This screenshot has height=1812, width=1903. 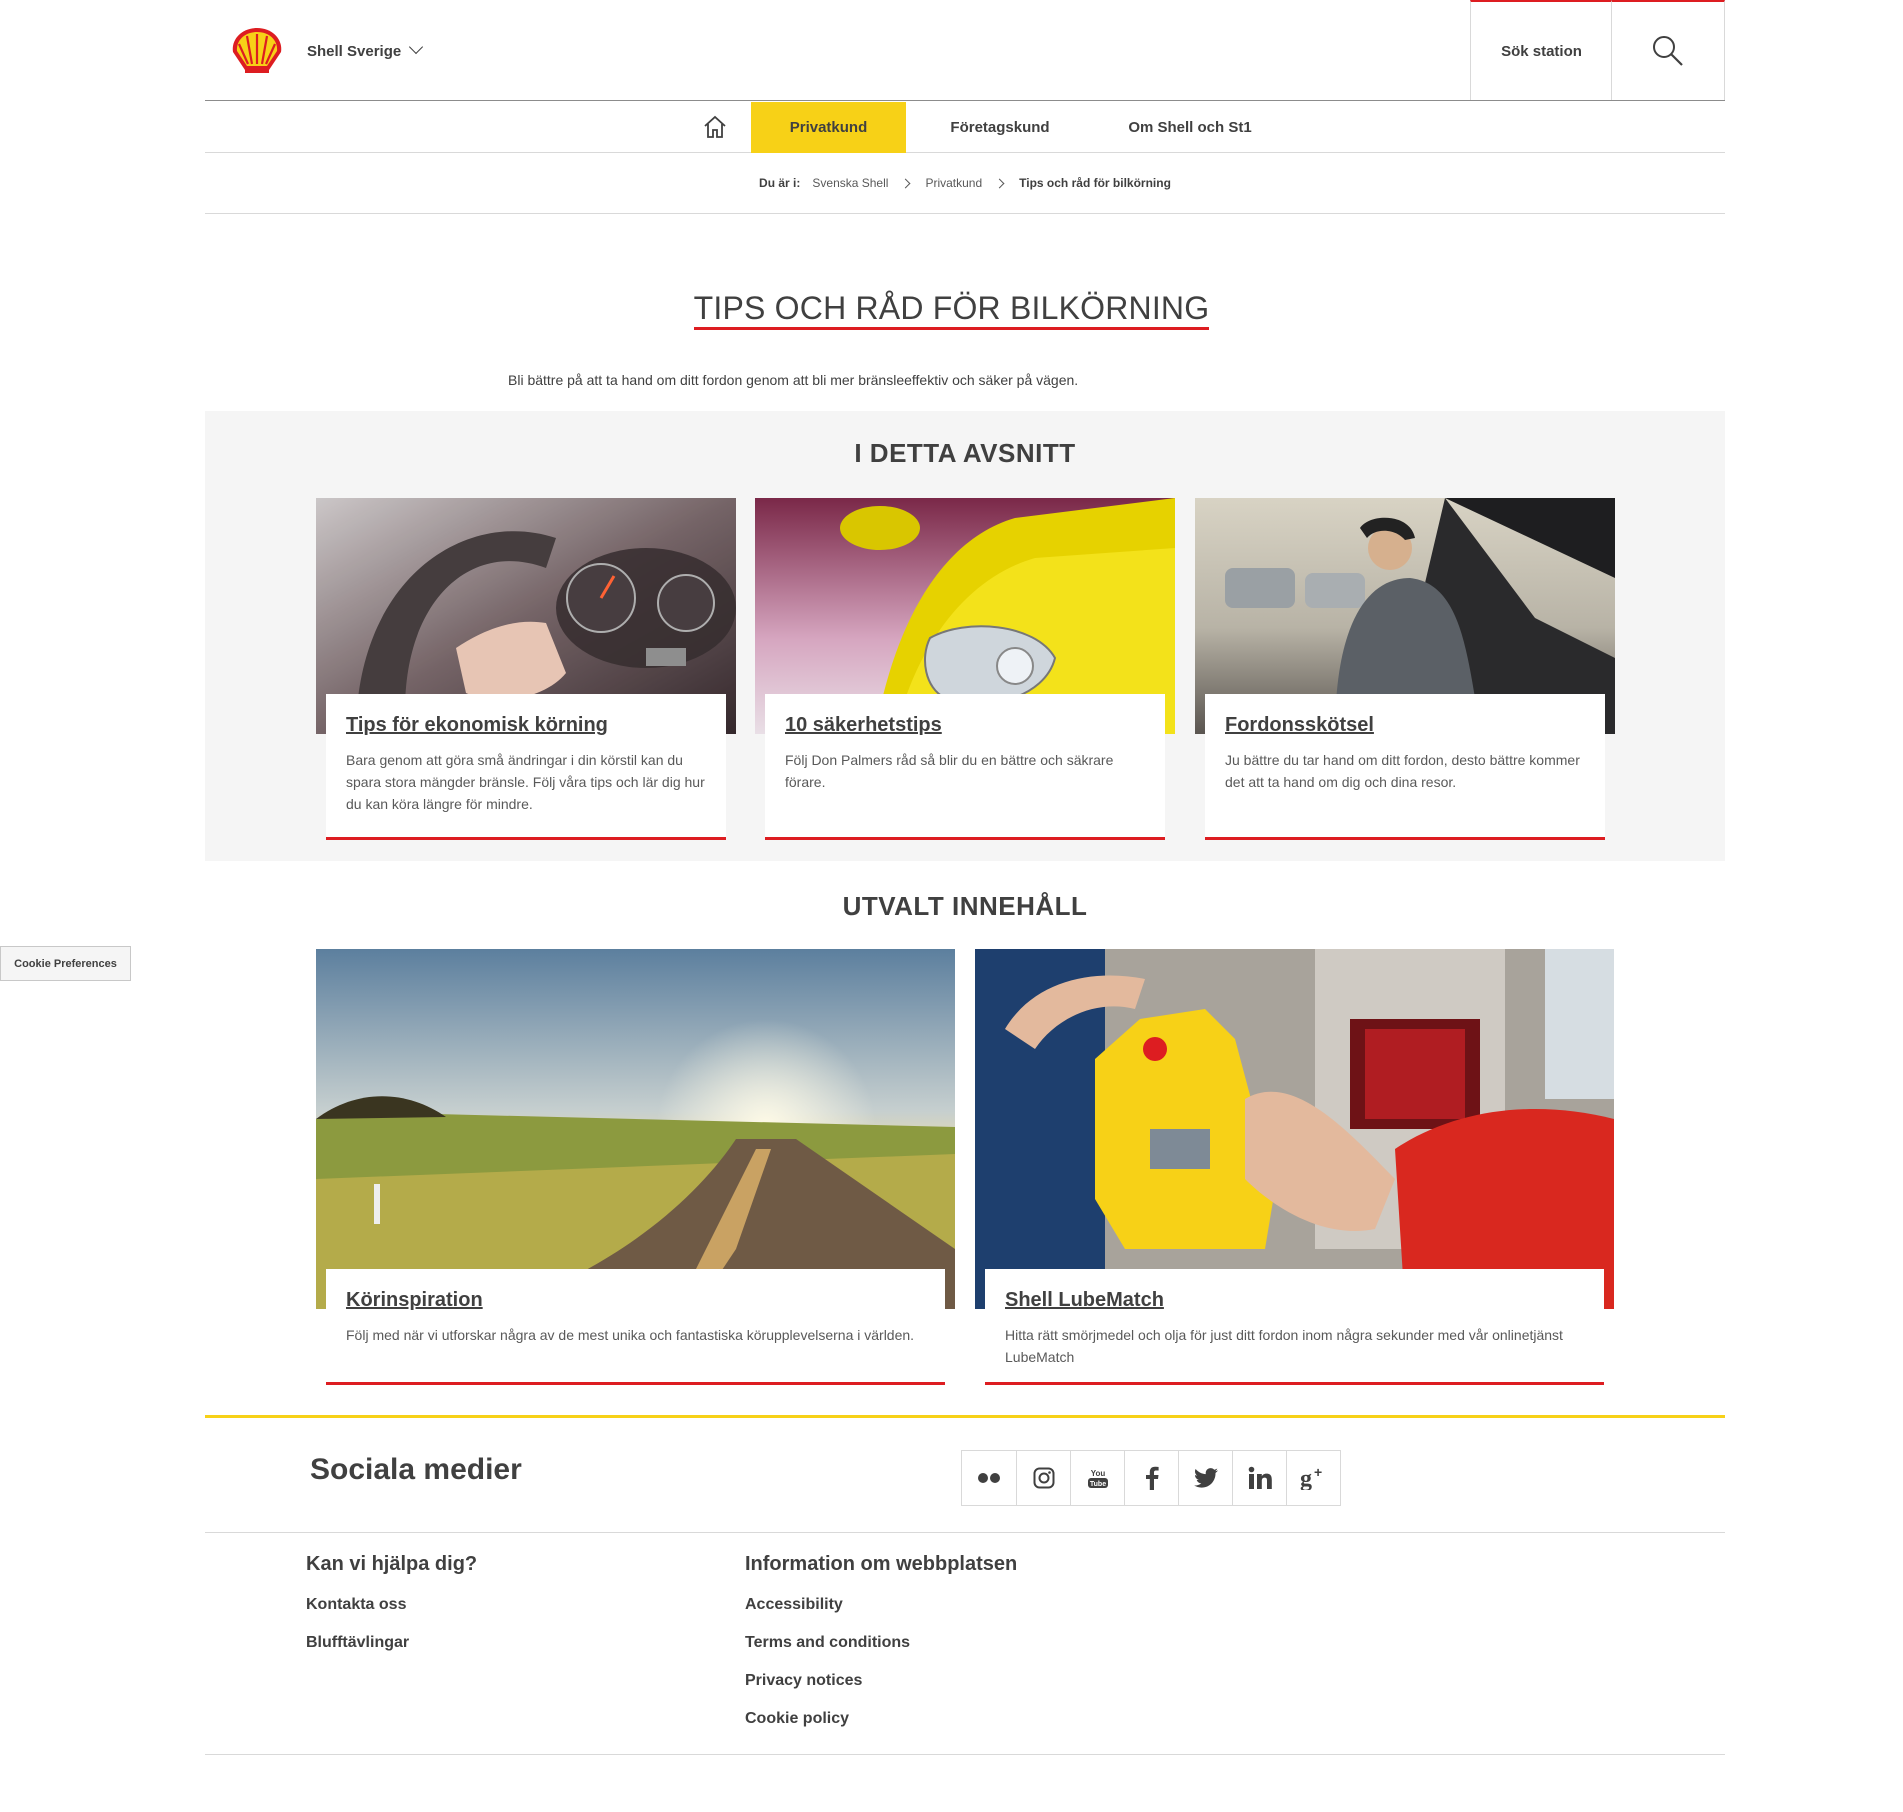 I want to click on country-selector: Shell Sverige, so click(x=365, y=49).